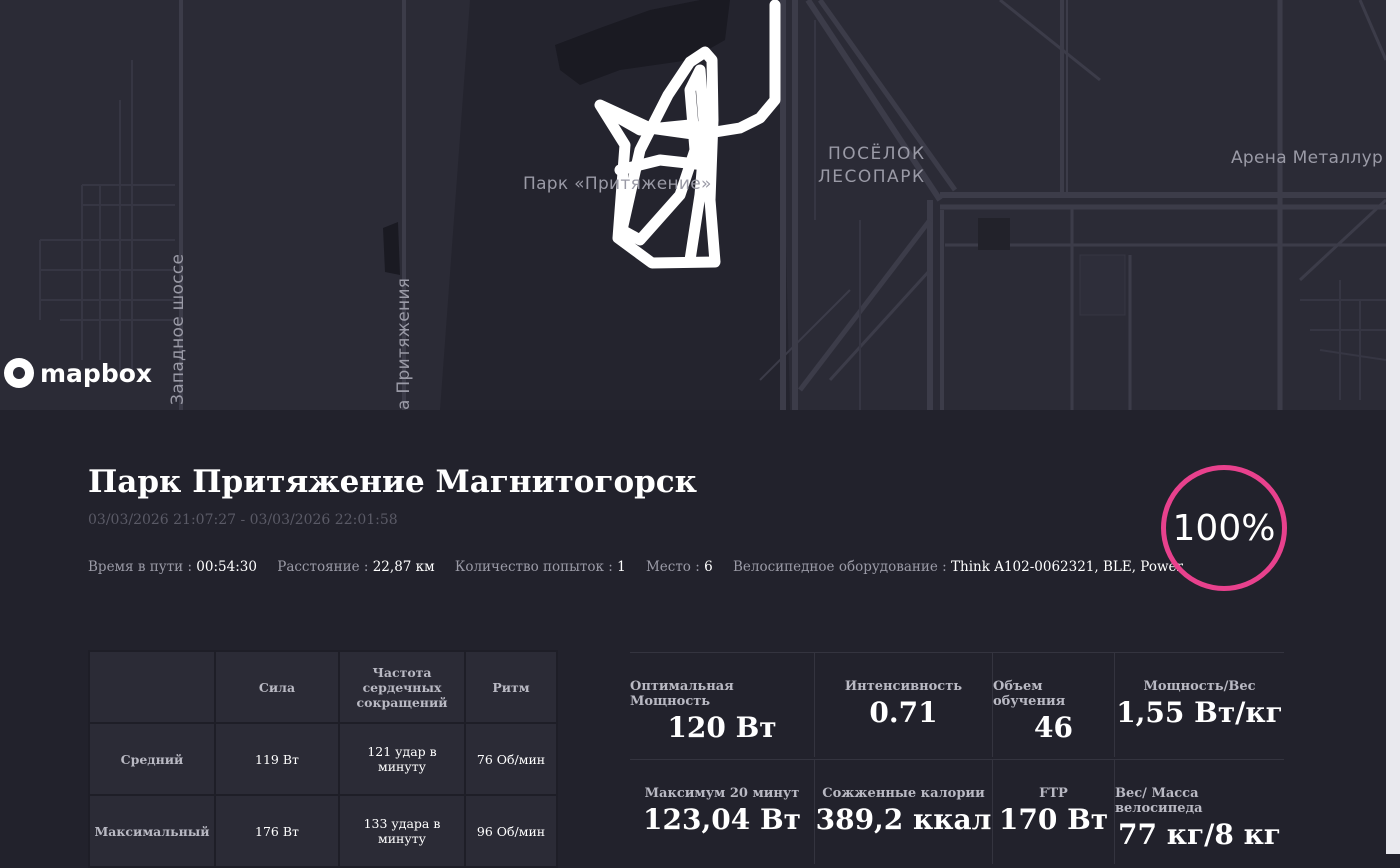 Image resolution: width=1400 pixels, height=868 pixels. Describe the element at coordinates (19, 373) in the screenshot. I see `mapbox-logo-icon` at that location.